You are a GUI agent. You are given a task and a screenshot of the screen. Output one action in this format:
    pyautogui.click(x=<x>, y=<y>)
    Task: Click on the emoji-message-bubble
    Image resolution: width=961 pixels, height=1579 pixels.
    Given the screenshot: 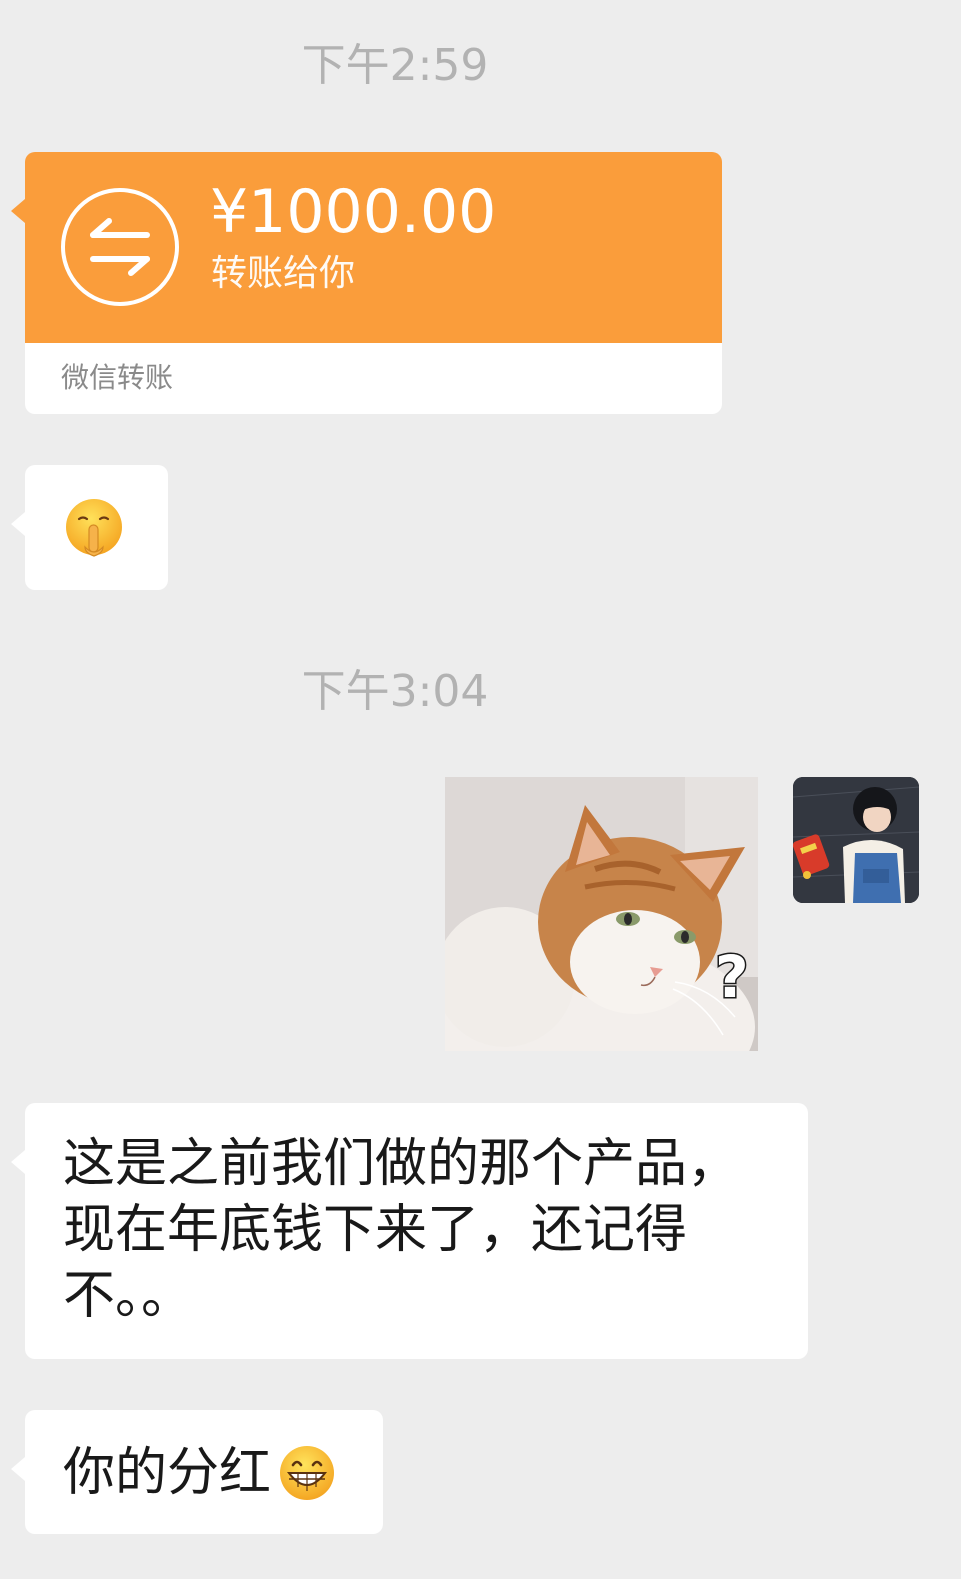 What is the action you would take?
    pyautogui.click(x=89, y=527)
    